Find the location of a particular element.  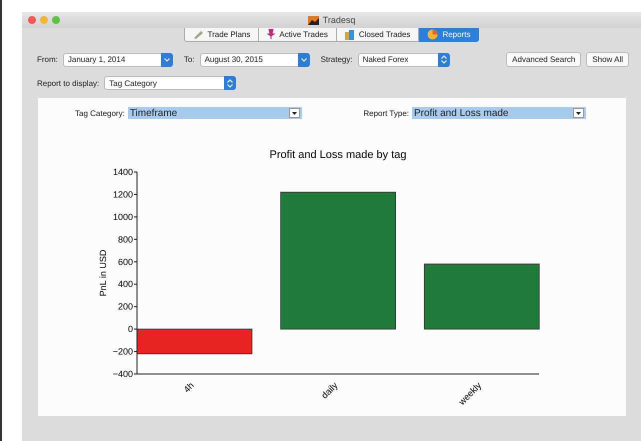

to-date-picker: August 30, 2015 is located at coordinates (255, 59).